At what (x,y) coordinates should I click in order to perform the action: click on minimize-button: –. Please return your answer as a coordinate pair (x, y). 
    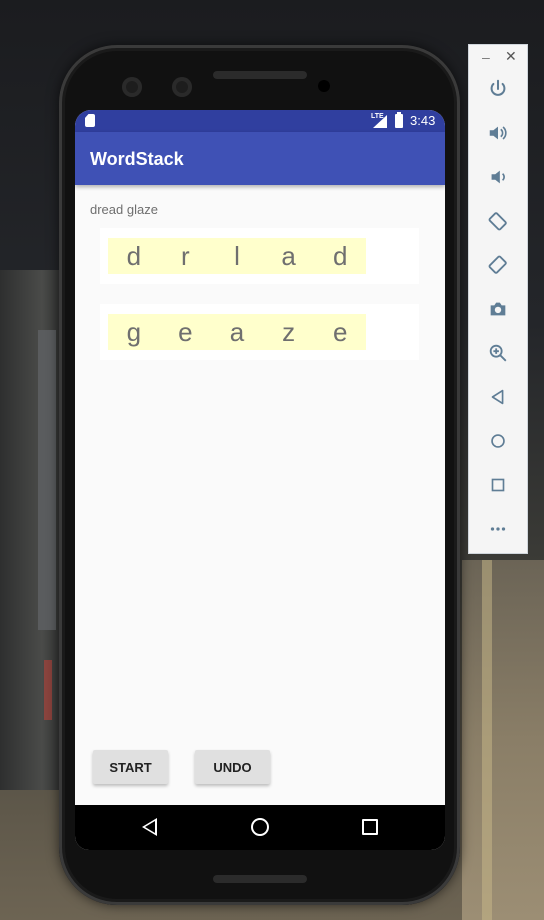
    Looking at the image, I should click on (486, 57).